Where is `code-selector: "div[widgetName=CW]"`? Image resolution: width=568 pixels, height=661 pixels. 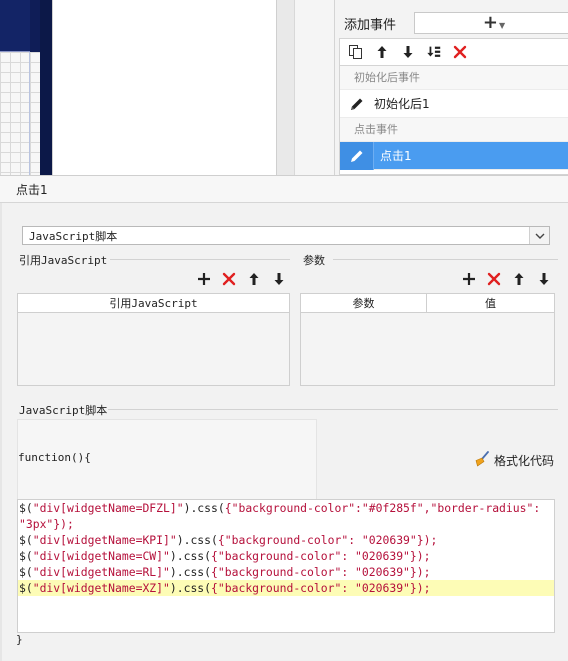
code-selector: "div[widgetName=CW]" is located at coordinates (101, 556).